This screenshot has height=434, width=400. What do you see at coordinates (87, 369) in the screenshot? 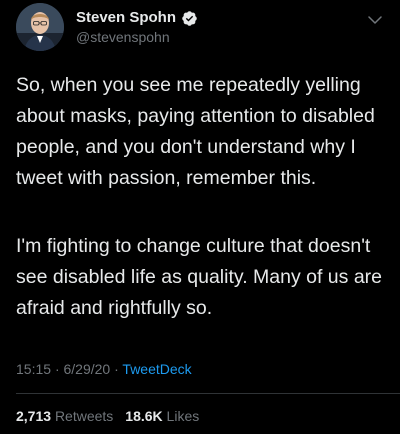
I see `tweet-date: 6/29/20` at bounding box center [87, 369].